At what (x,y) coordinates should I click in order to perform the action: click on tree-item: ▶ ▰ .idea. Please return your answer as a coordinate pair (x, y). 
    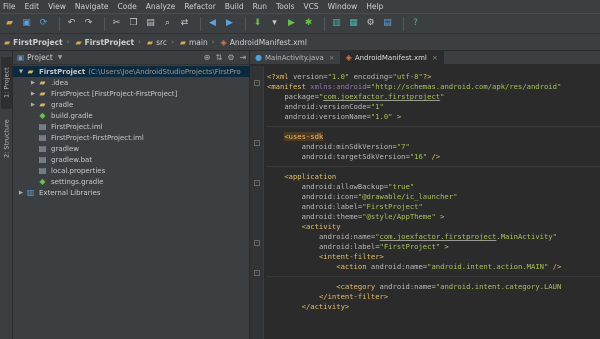
    Looking at the image, I should click on (131, 82).